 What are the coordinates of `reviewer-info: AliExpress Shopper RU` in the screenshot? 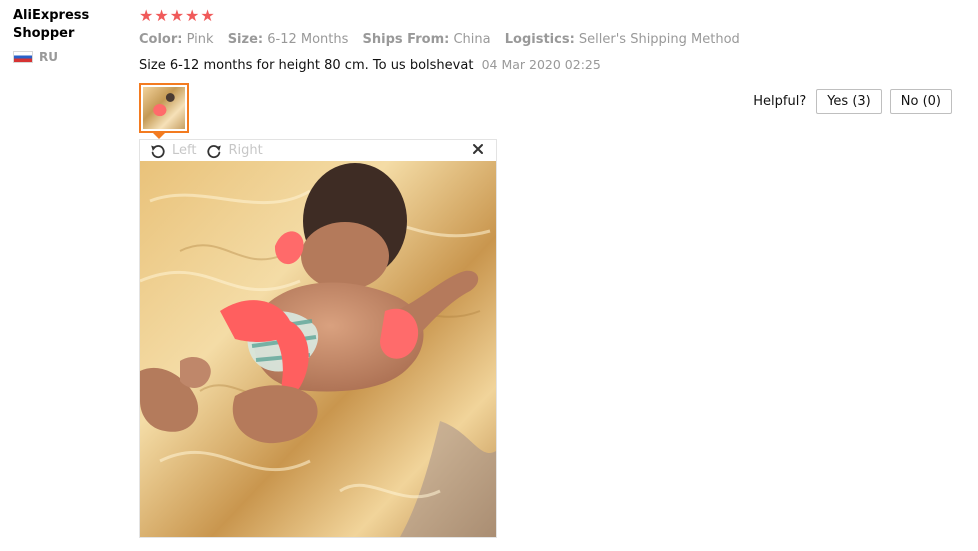 It's located at (68, 35).